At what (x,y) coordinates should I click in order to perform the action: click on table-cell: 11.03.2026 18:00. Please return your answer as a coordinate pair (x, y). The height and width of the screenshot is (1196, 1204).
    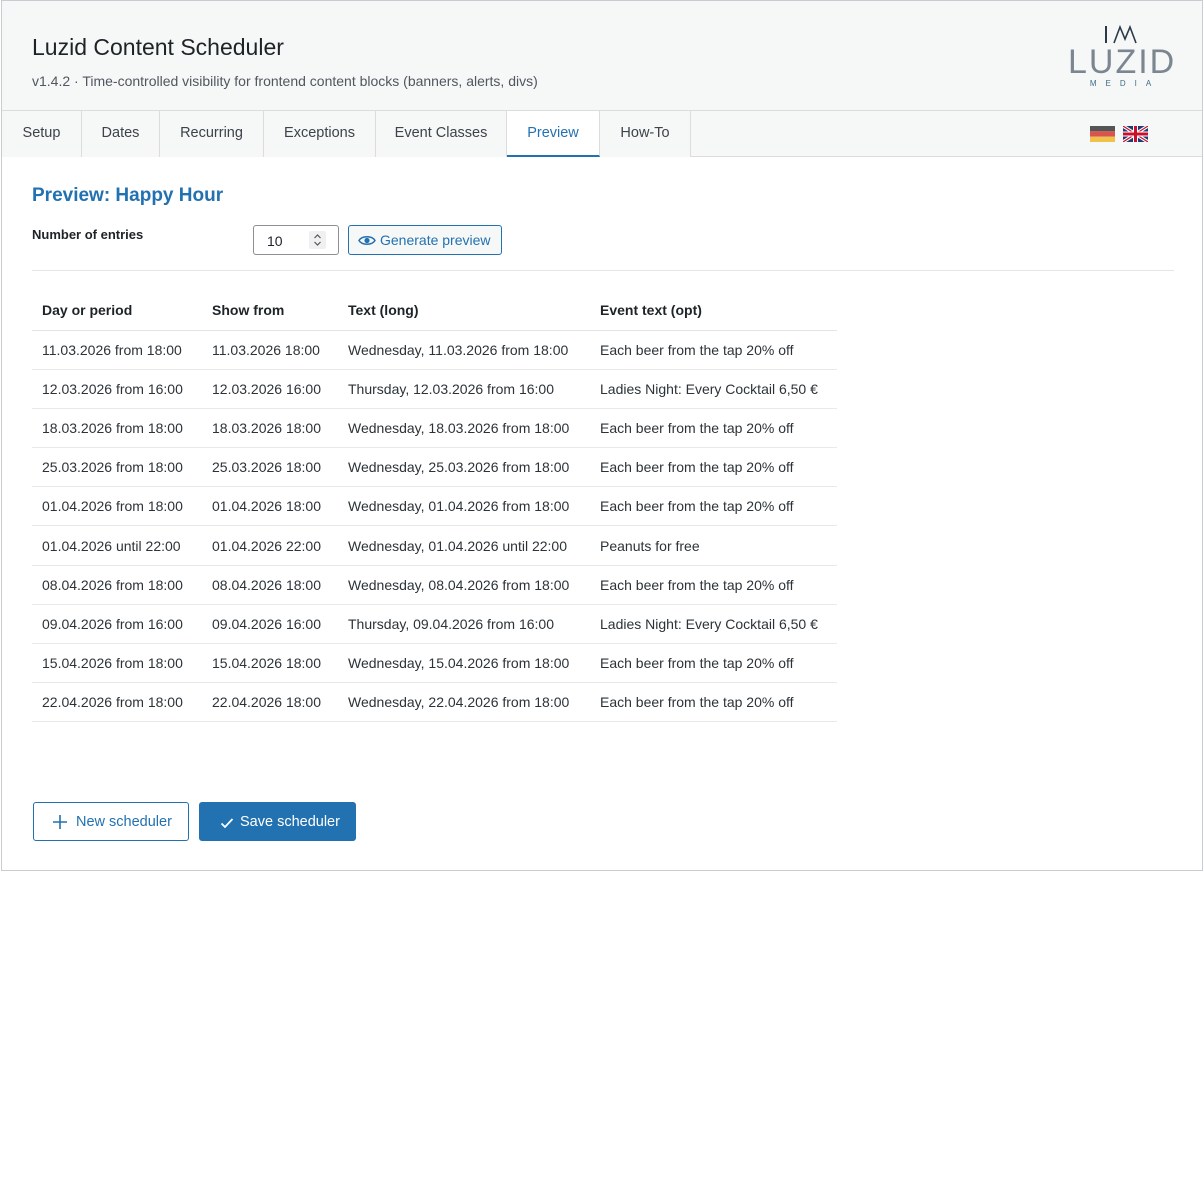
    Looking at the image, I should click on (270, 350).